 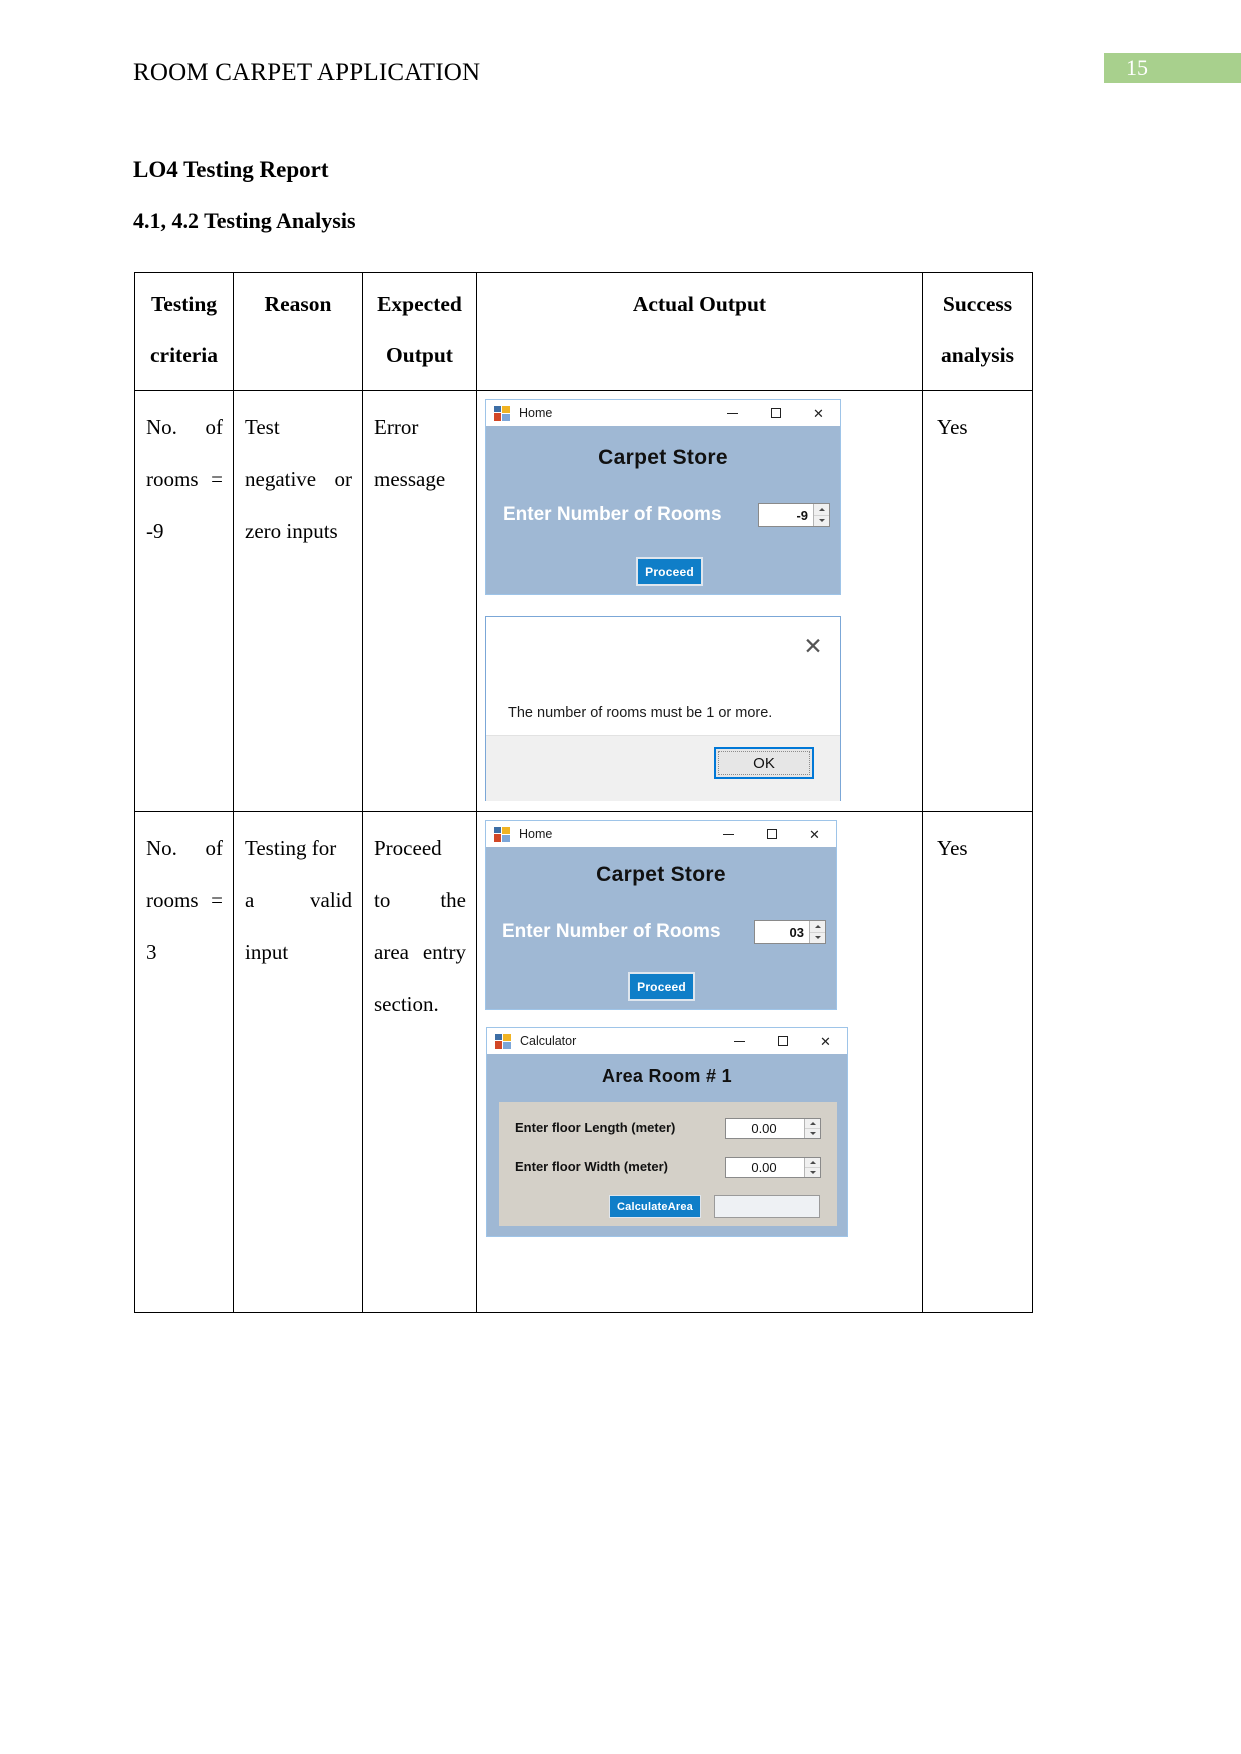 I want to click on error-dialog-body: ✕ The number of rooms must be 1 or more., so click(x=663, y=676).